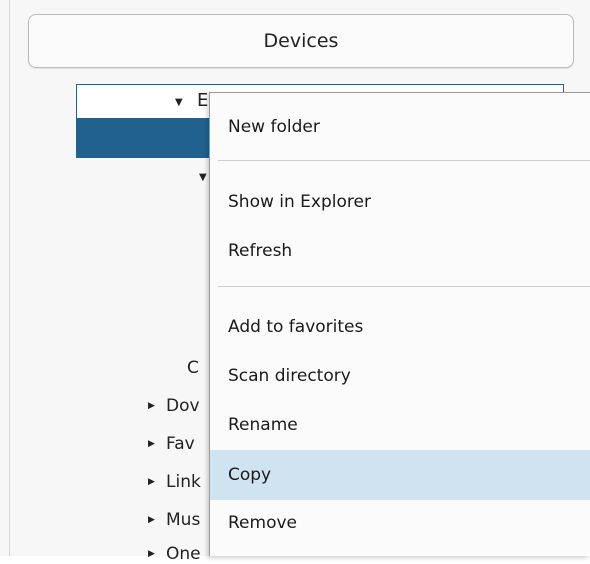  What do you see at coordinates (296, 327) in the screenshot?
I see `menu-item-label: Add to favorites` at bounding box center [296, 327].